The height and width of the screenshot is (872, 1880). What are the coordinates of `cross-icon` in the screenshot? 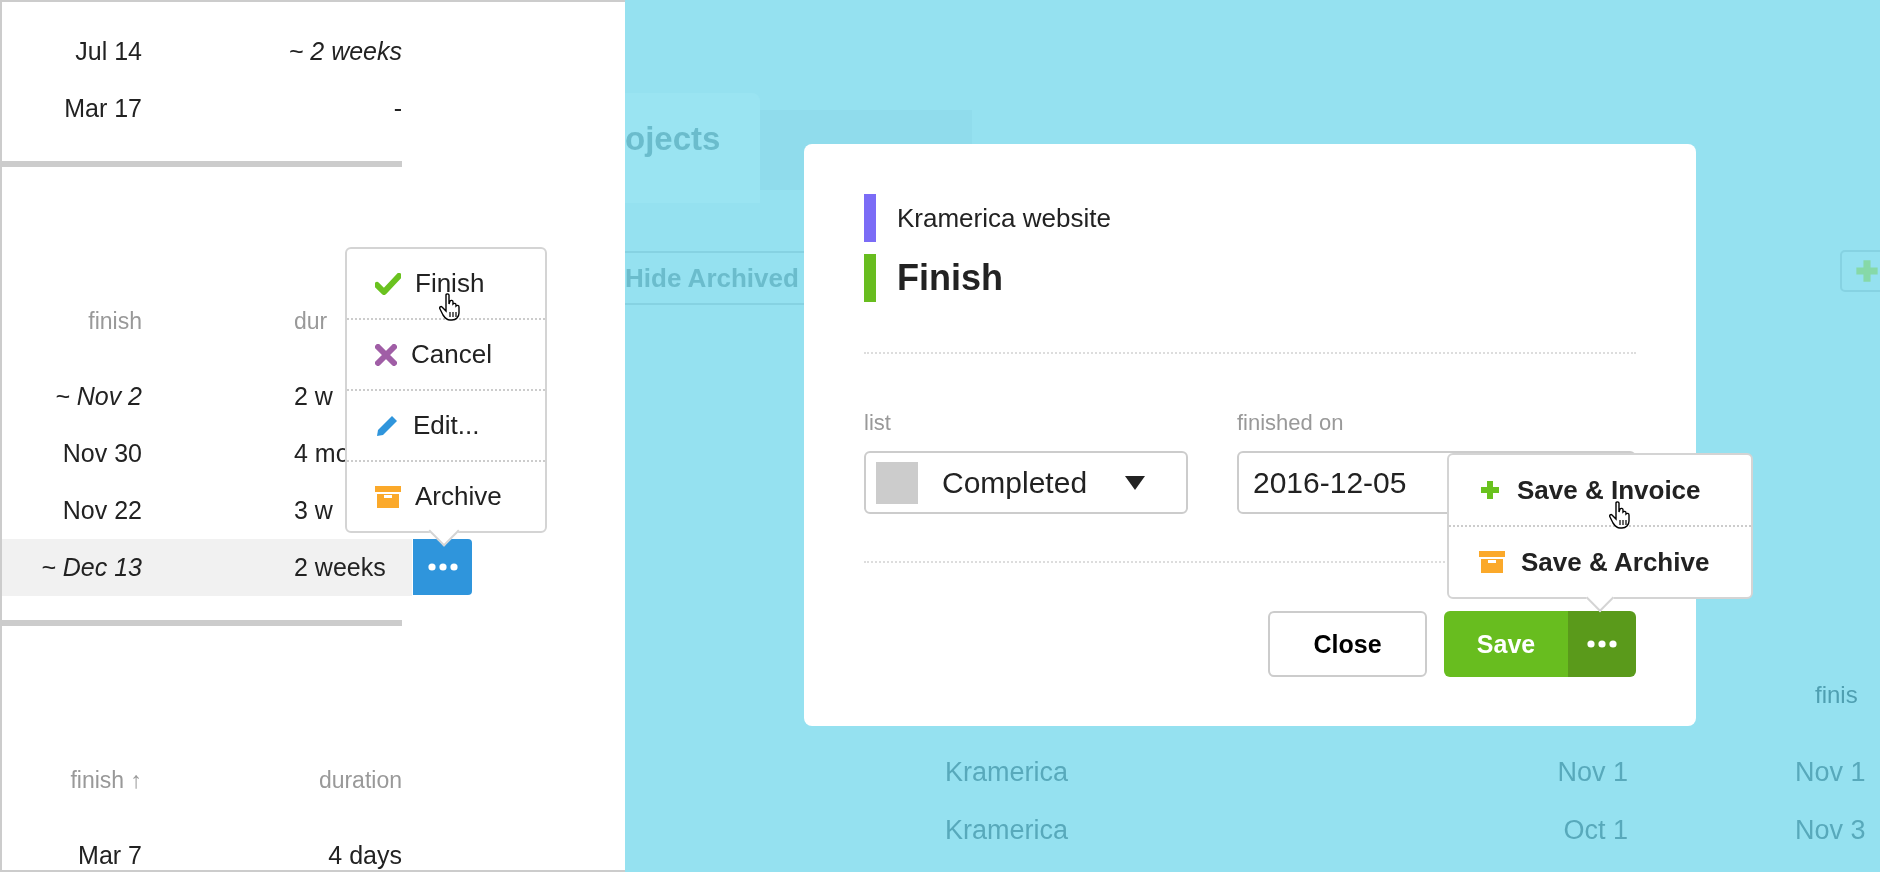 It's located at (386, 354).